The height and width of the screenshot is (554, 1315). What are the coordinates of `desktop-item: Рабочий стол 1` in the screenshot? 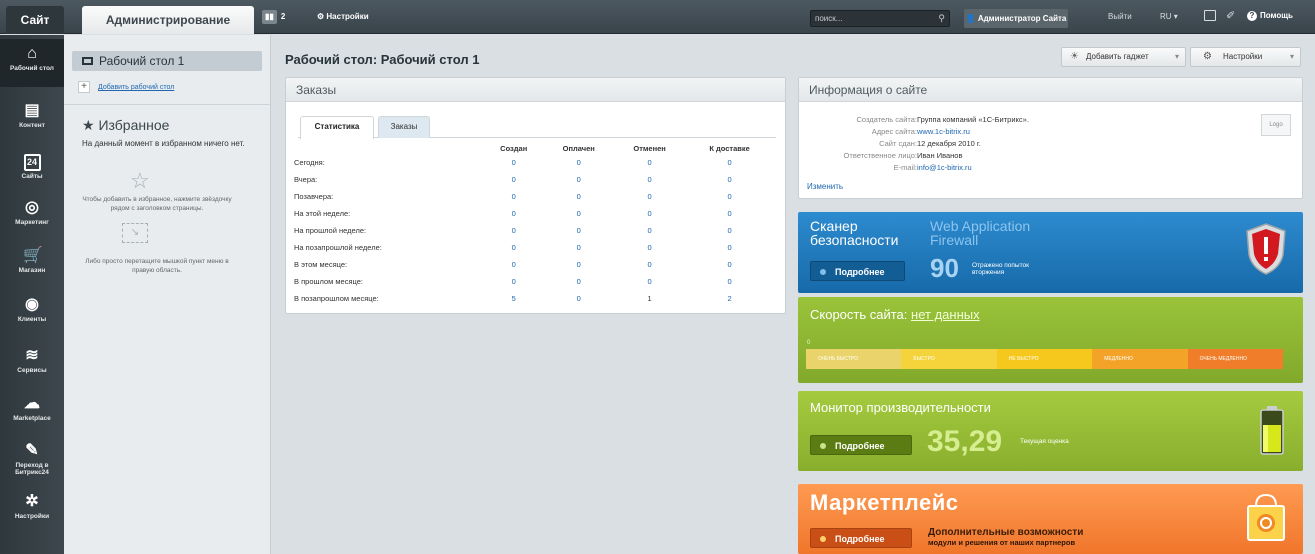 It's located at (167, 61).